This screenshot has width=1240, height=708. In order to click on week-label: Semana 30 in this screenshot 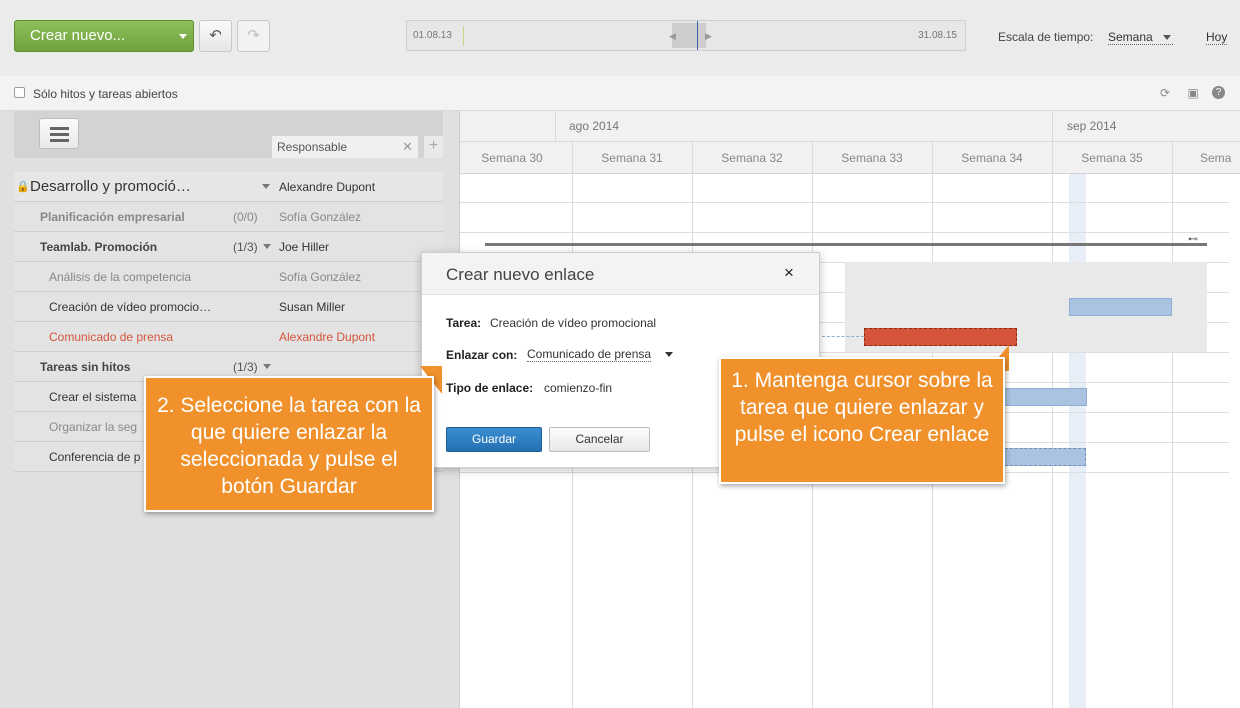, I will do `click(512, 158)`.